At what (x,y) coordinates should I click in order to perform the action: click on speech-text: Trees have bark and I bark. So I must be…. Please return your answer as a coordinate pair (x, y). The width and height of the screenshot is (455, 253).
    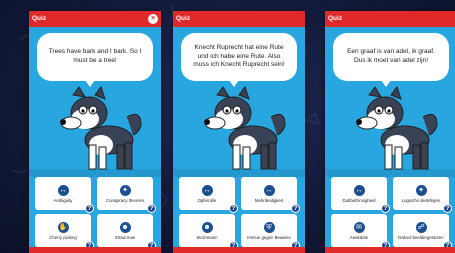
    Looking at the image, I should click on (95, 56).